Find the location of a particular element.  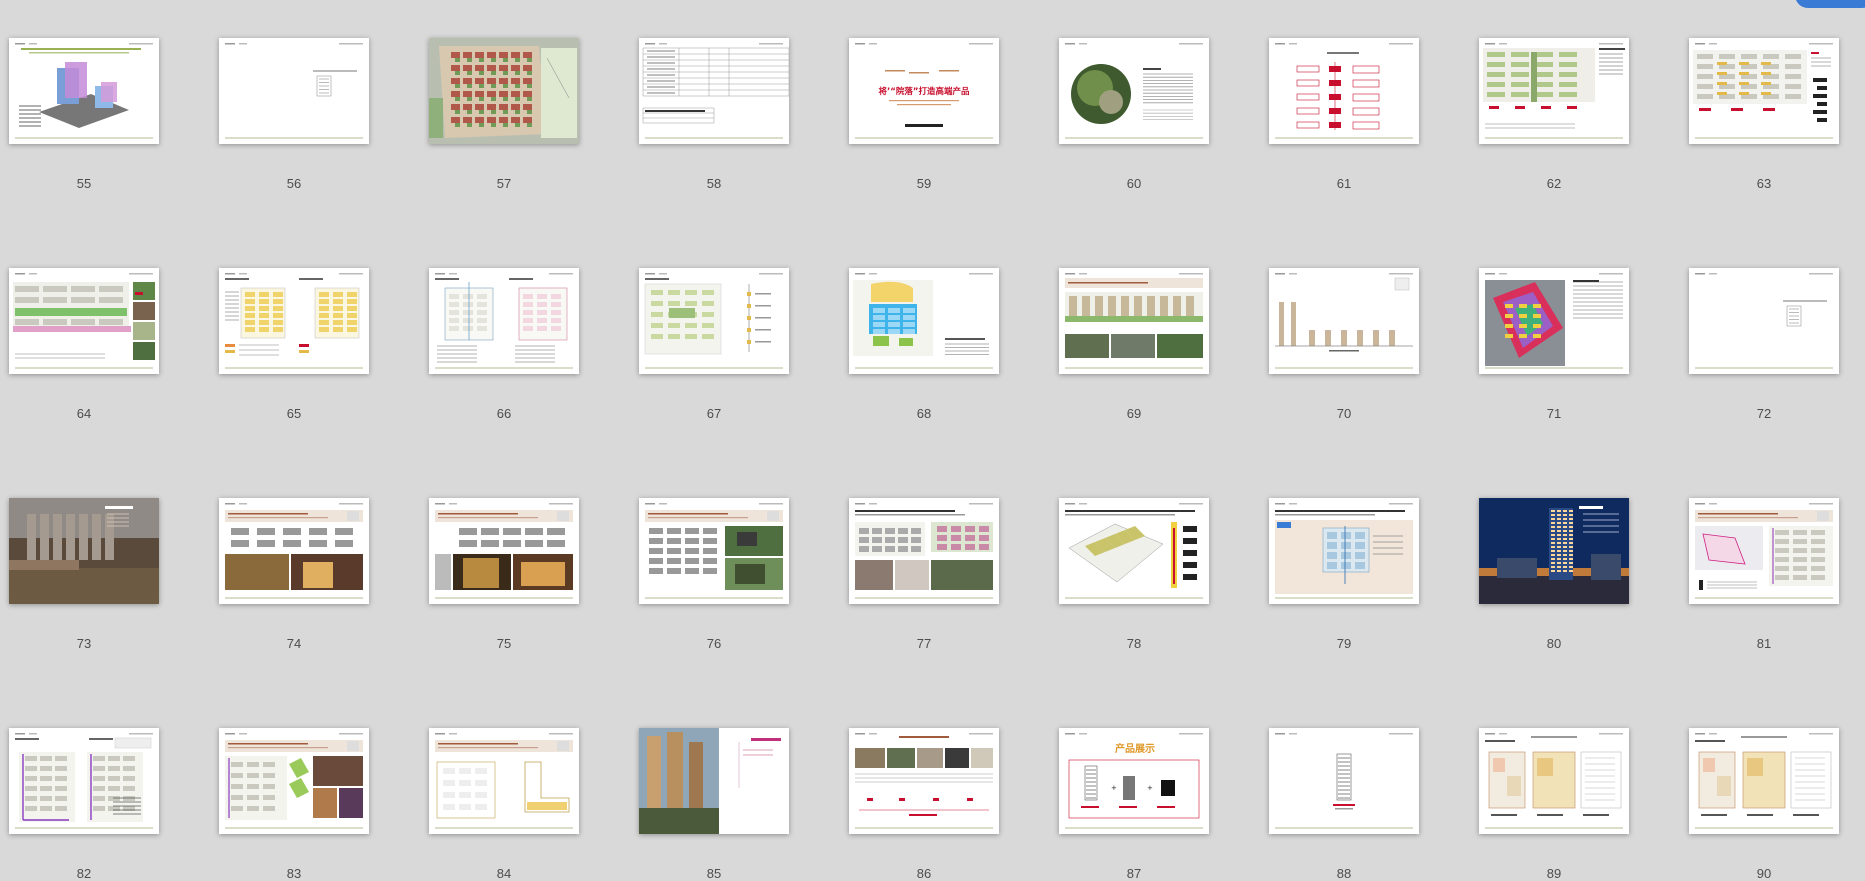

page-number-label: 60 is located at coordinates (1134, 183).